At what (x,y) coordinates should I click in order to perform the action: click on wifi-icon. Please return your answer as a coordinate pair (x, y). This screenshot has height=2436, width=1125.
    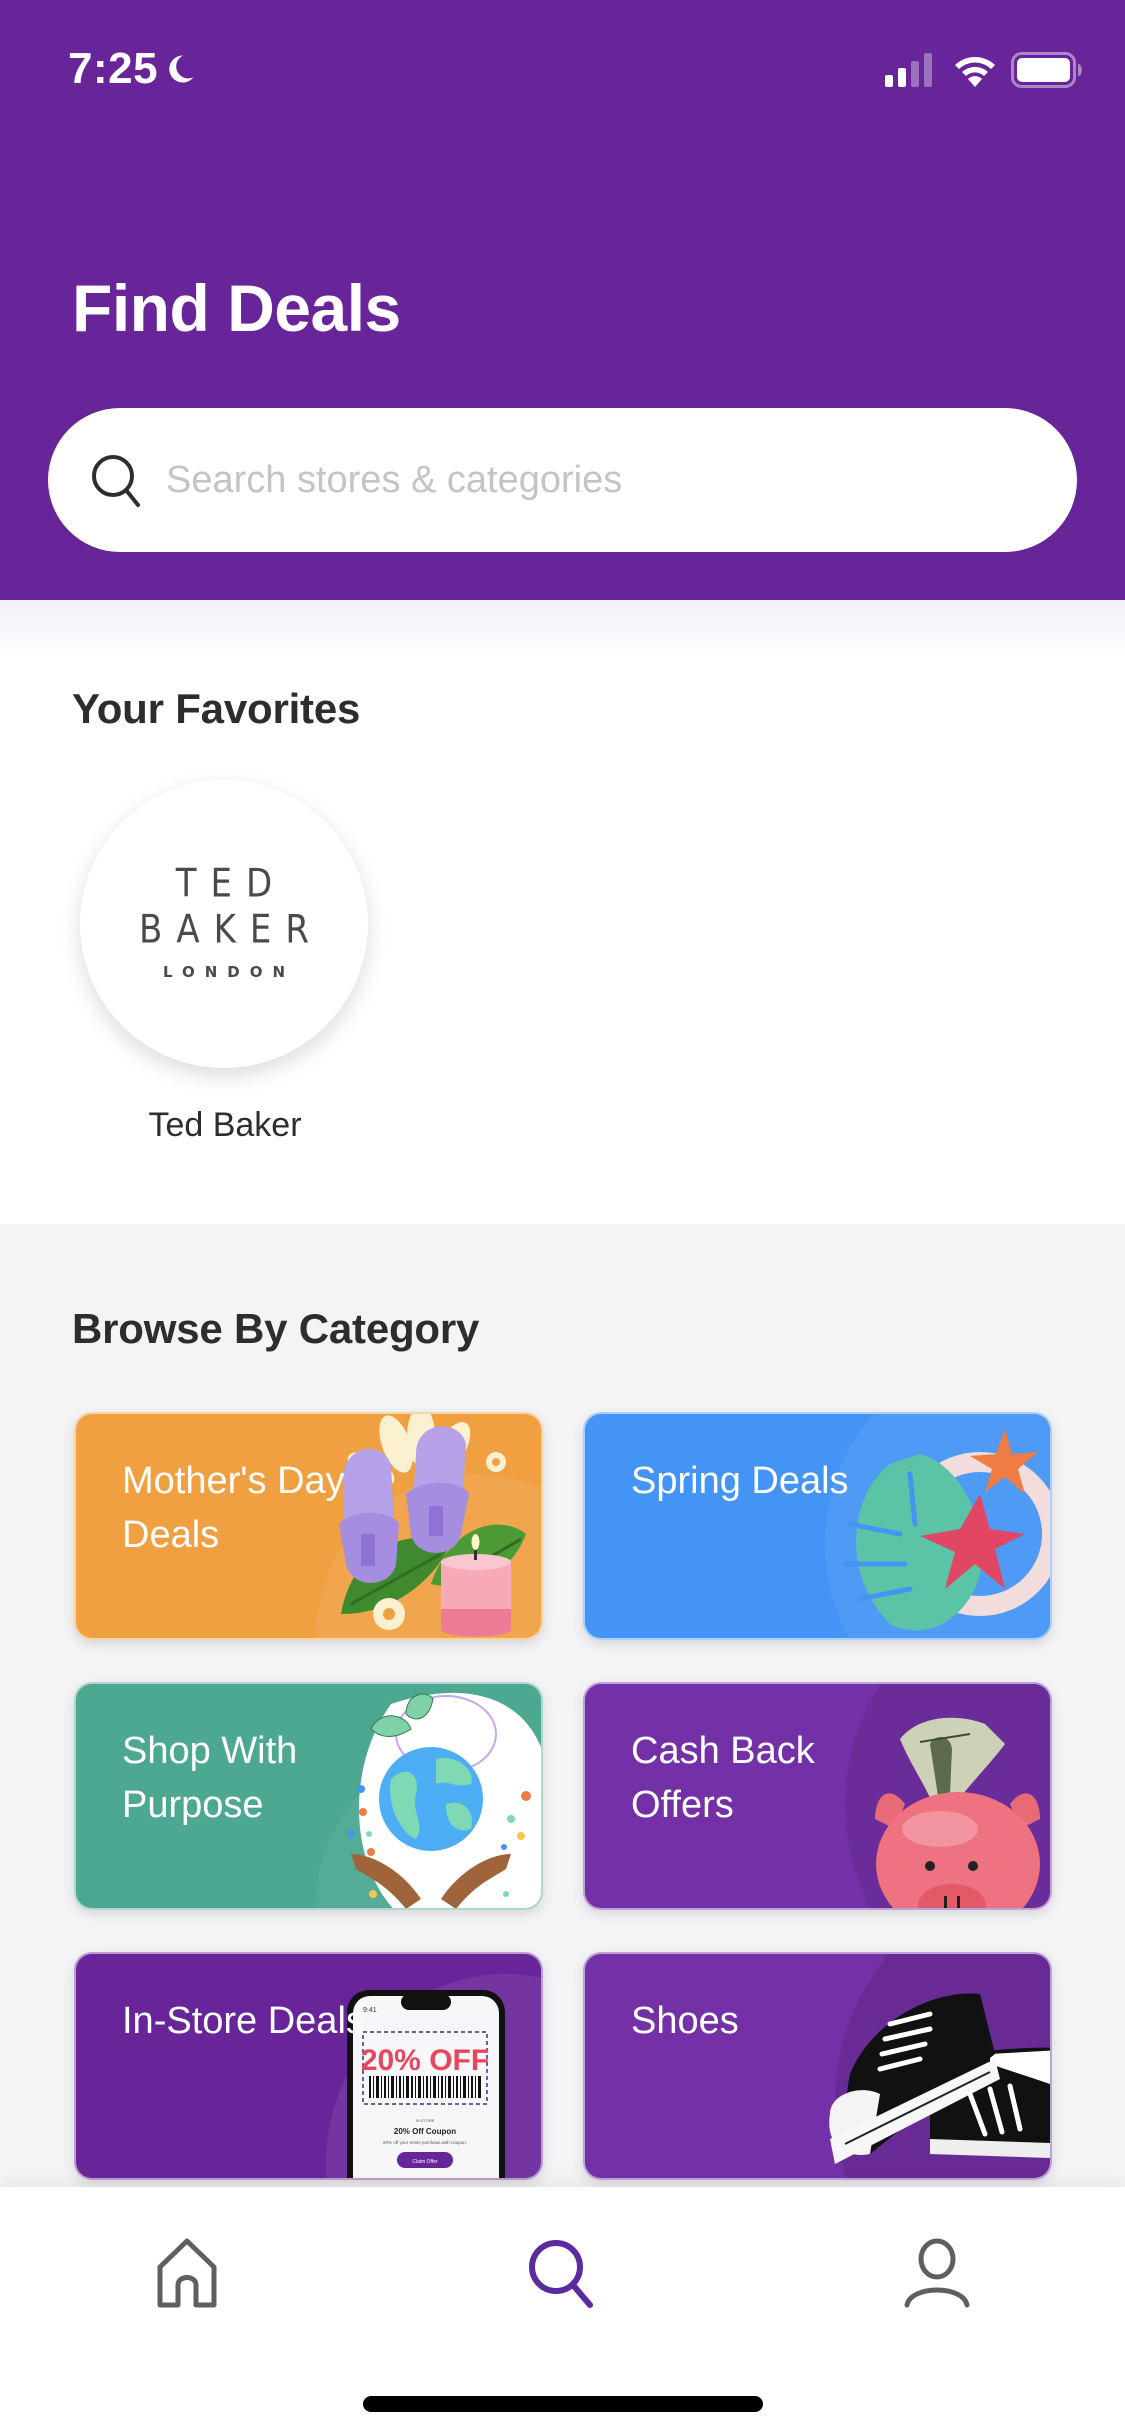
    Looking at the image, I should click on (975, 72).